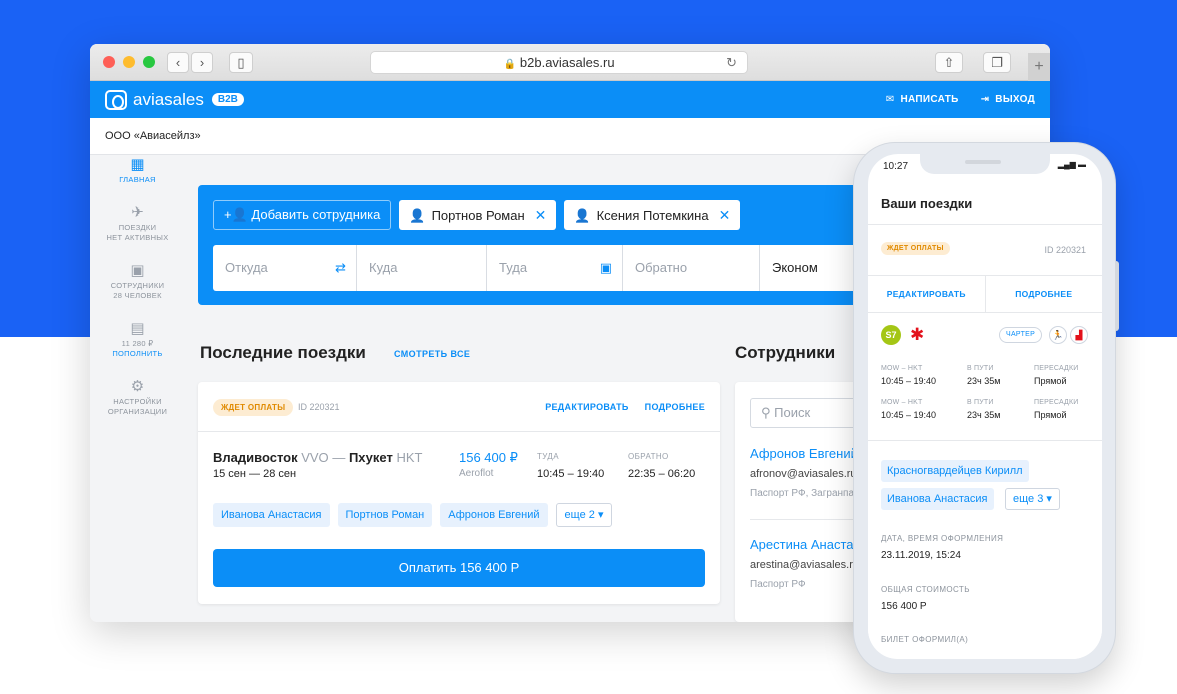 The height and width of the screenshot is (694, 1177). I want to click on details-button: ПОДРОБНЕЕ, so click(1044, 294).